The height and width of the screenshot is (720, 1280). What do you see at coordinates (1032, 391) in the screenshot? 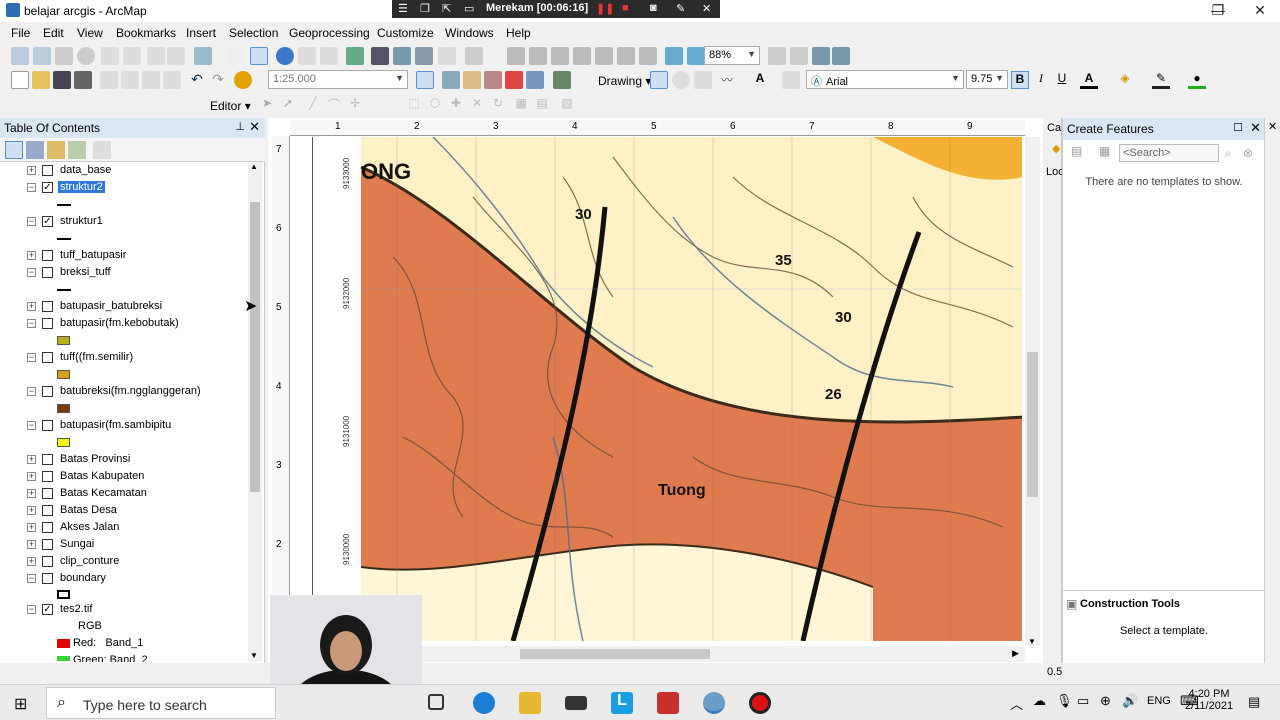
I see `map-vertical-scrollbar: ▼` at bounding box center [1032, 391].